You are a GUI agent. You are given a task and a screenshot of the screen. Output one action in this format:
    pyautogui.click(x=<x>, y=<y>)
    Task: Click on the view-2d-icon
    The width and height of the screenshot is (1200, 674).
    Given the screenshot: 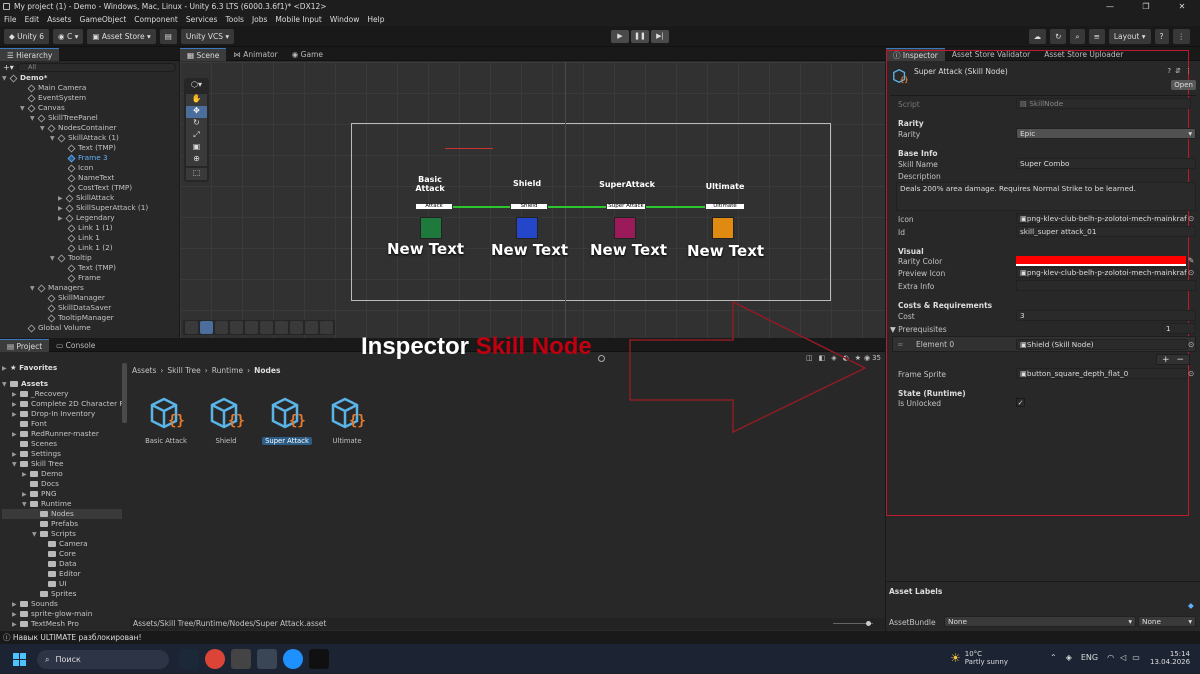 What is the action you would take?
    pyautogui.click(x=236, y=327)
    